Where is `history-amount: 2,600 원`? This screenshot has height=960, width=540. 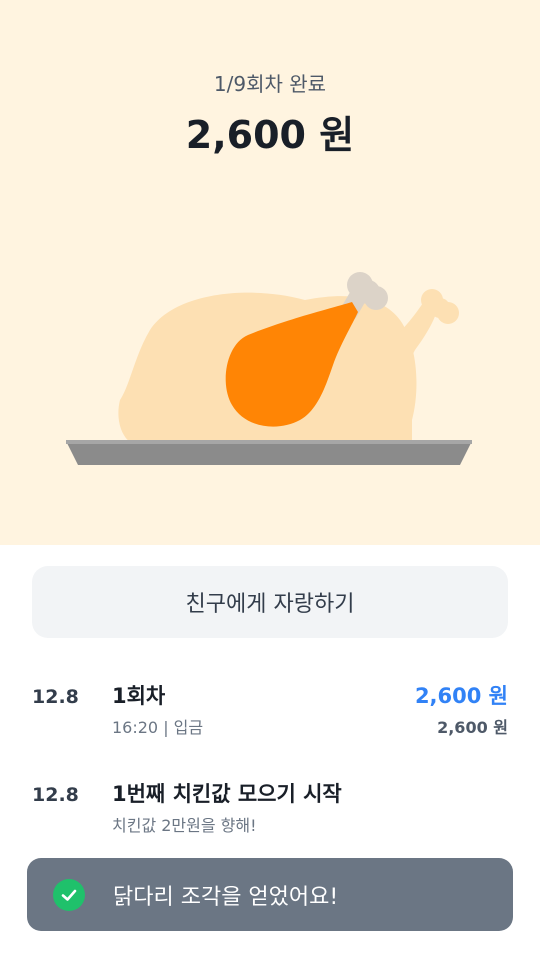
history-amount: 2,600 원 is located at coordinates (461, 696).